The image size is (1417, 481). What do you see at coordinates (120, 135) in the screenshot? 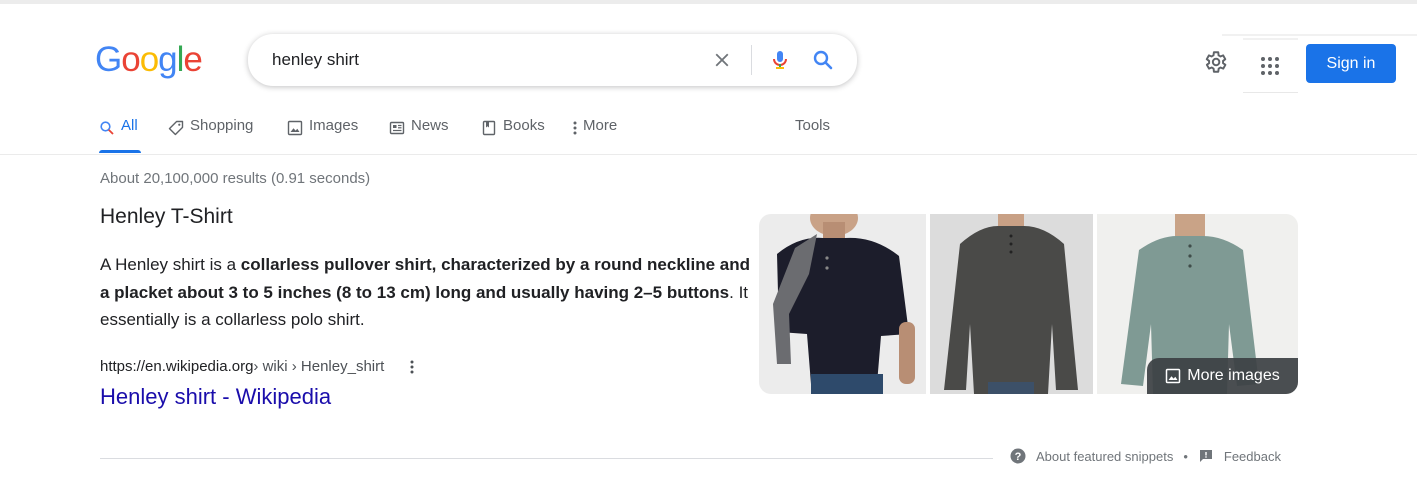
I see `tab-all: All` at bounding box center [120, 135].